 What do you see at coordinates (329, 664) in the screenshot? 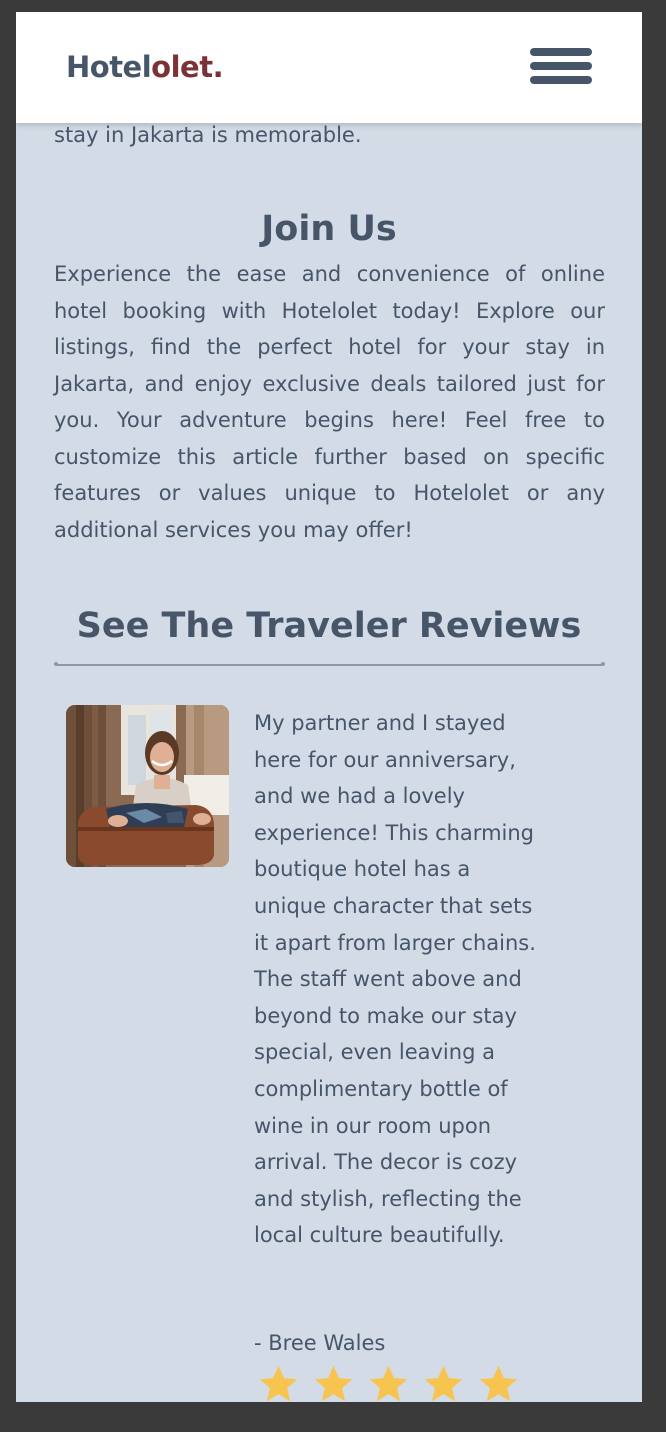
I see `section-divider` at bounding box center [329, 664].